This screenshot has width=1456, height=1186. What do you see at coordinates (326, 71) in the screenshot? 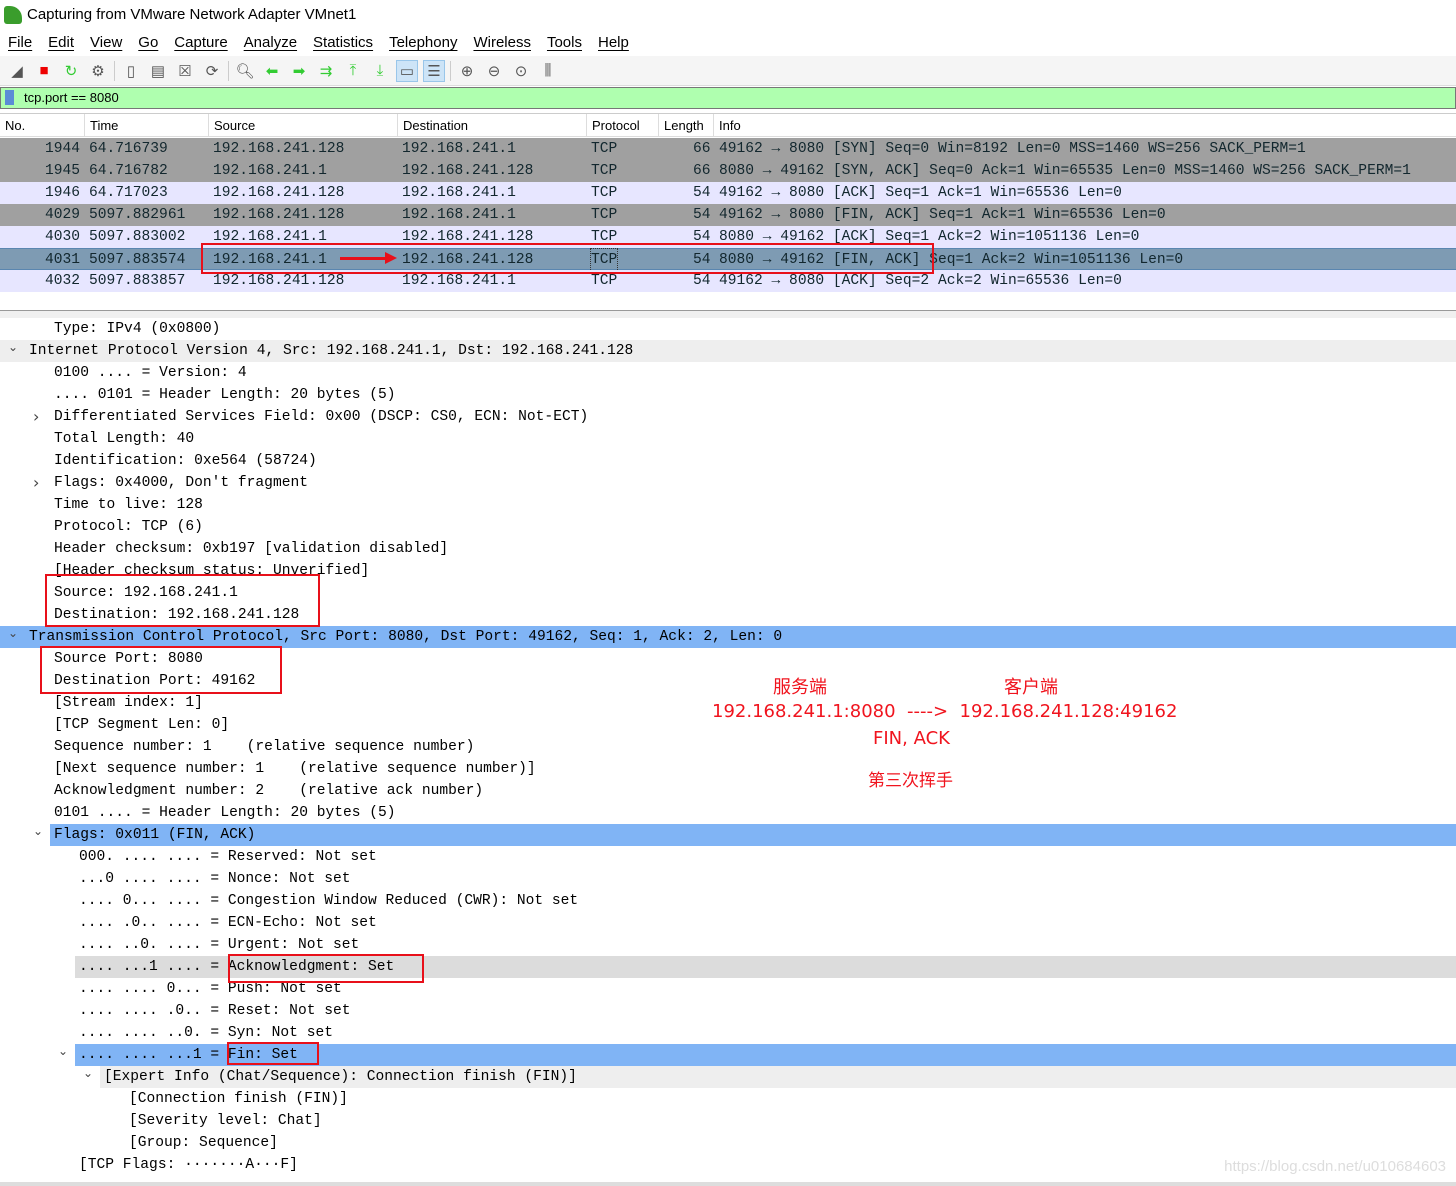
I see `go-to-packet-icon: ⇉` at bounding box center [326, 71].